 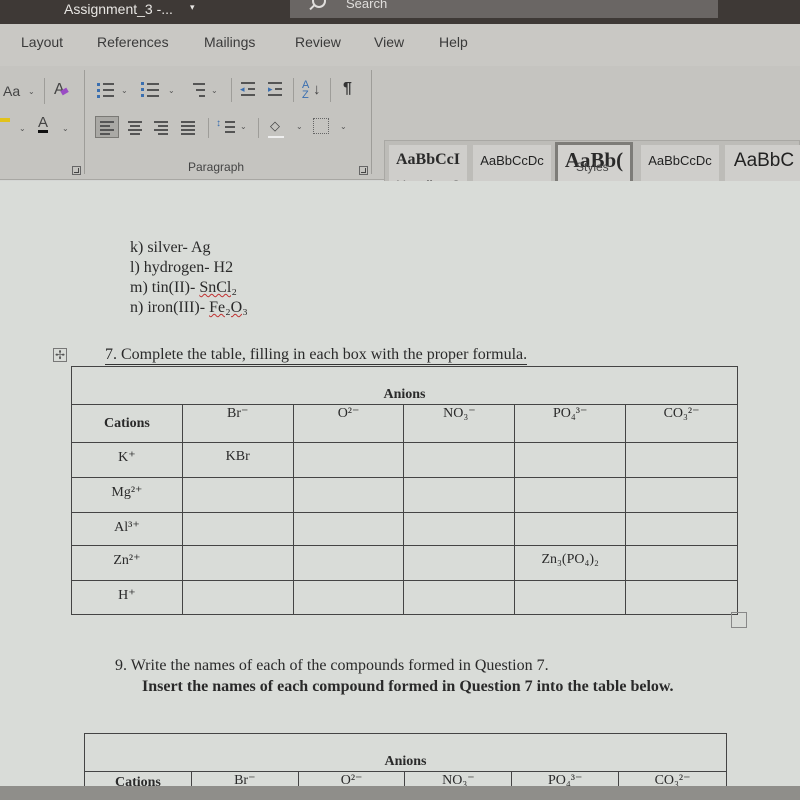 I want to click on title-dropdown-icon: ▾, so click(x=192, y=7).